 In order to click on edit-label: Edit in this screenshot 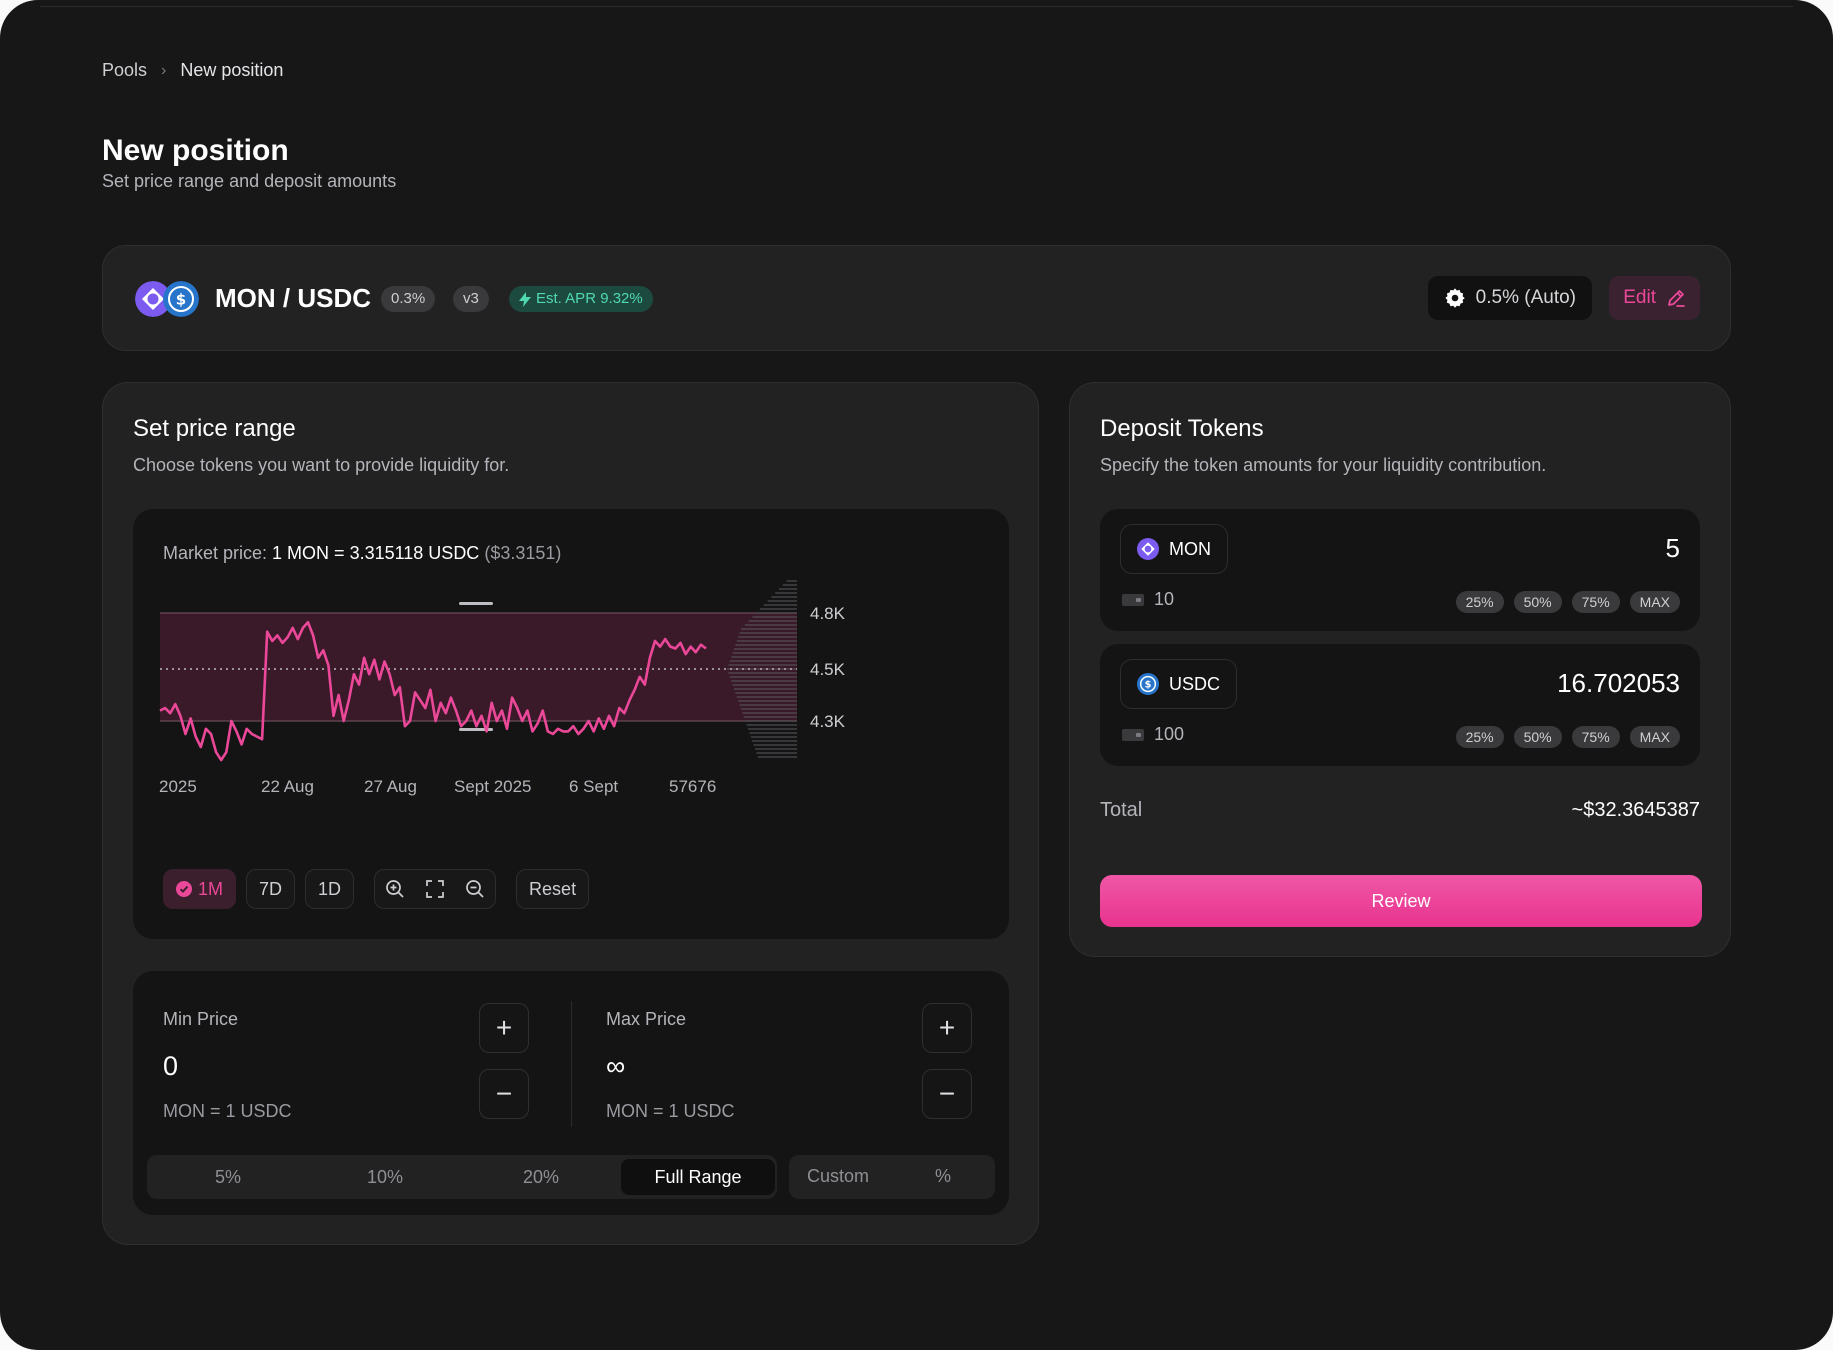, I will do `click(1639, 297)`.